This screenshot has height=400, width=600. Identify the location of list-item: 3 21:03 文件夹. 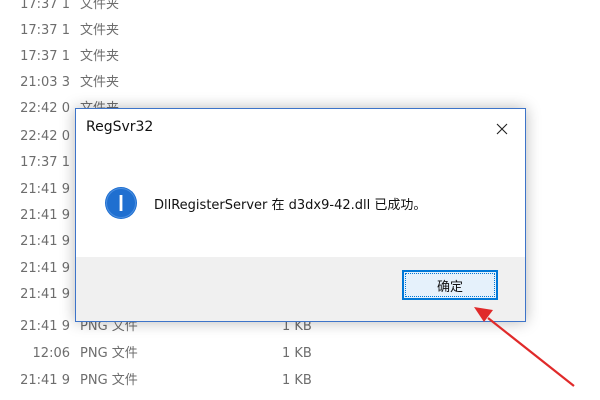
(300, 83).